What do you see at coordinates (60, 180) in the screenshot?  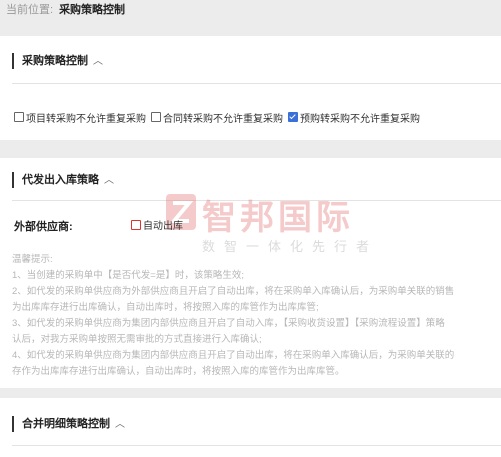 I see `section-title: 代发出入库策略` at bounding box center [60, 180].